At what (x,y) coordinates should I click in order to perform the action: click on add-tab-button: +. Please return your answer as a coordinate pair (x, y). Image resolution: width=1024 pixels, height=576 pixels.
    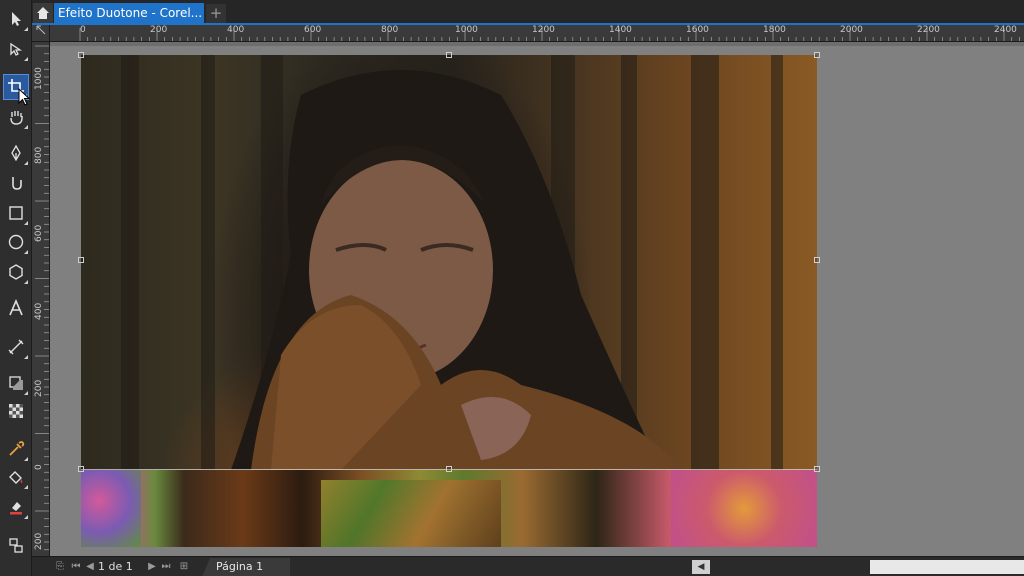
    Looking at the image, I should click on (216, 13).